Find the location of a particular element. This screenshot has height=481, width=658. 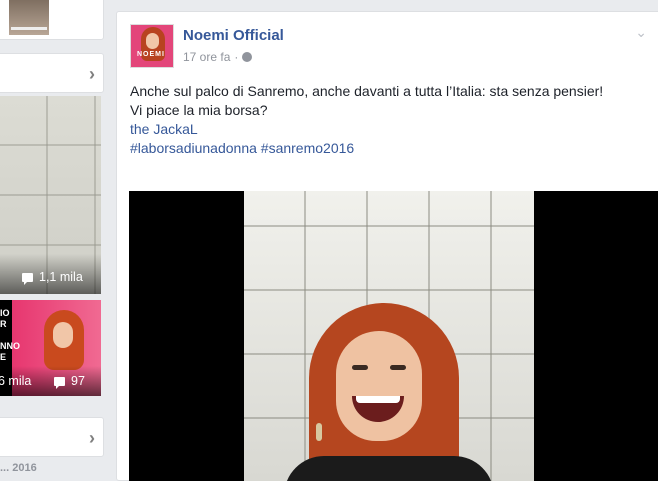

post-timestamp: 17 ore fa is located at coordinates (206, 57).